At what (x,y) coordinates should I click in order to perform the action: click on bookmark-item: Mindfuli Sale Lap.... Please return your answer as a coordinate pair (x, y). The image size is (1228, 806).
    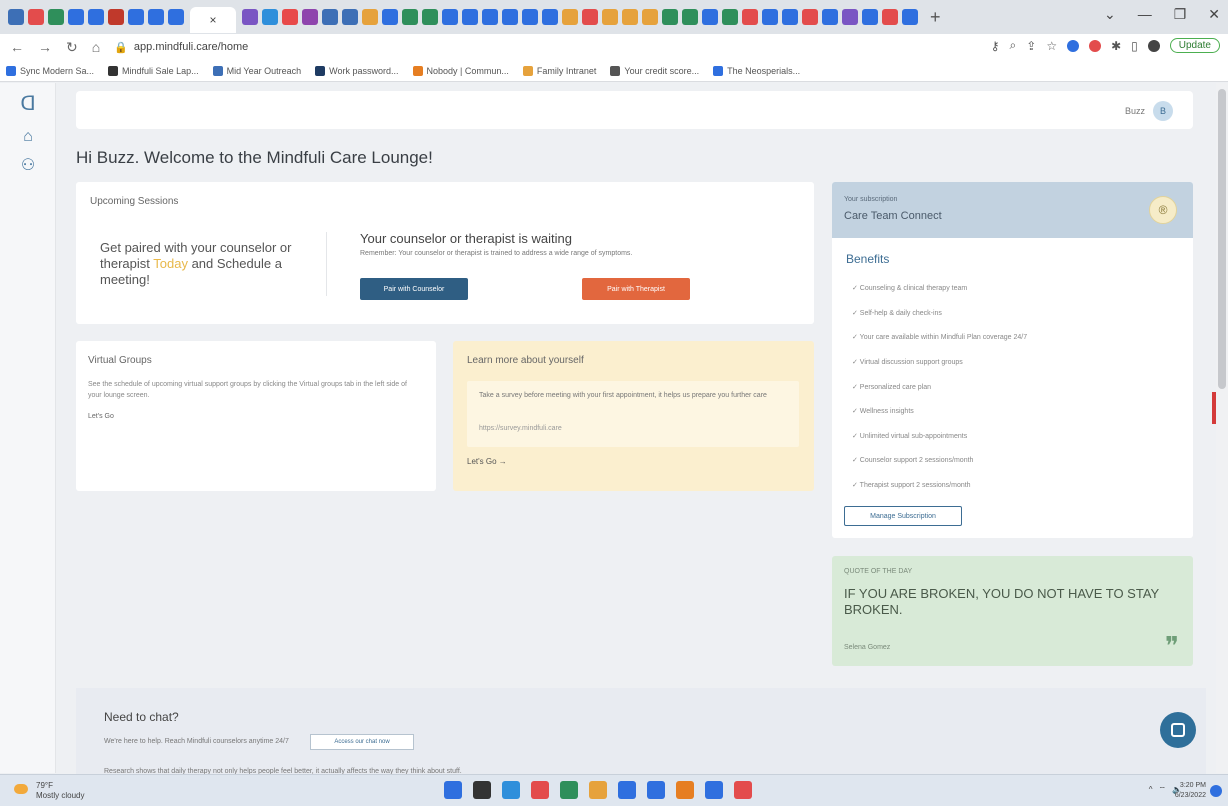
    Looking at the image, I should click on (153, 70).